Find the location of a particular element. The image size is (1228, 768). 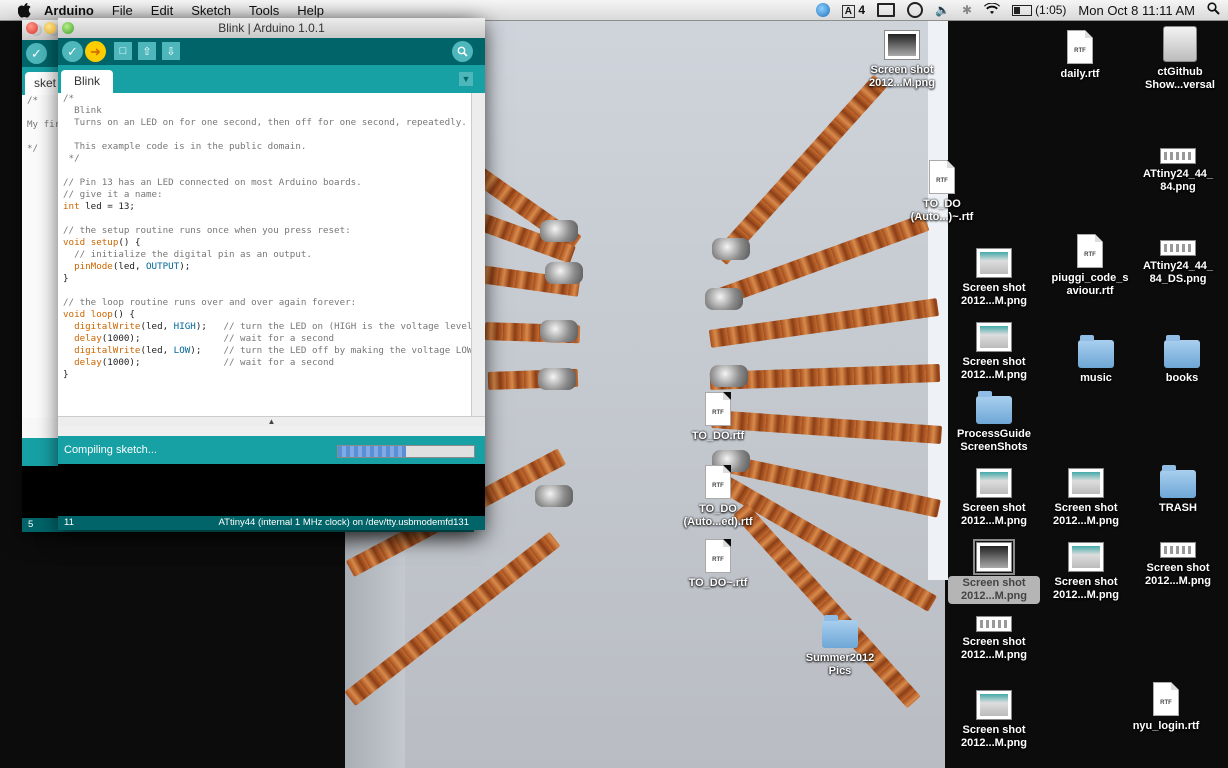

desktop-icon-music: music is located at coordinates (1096, 360).